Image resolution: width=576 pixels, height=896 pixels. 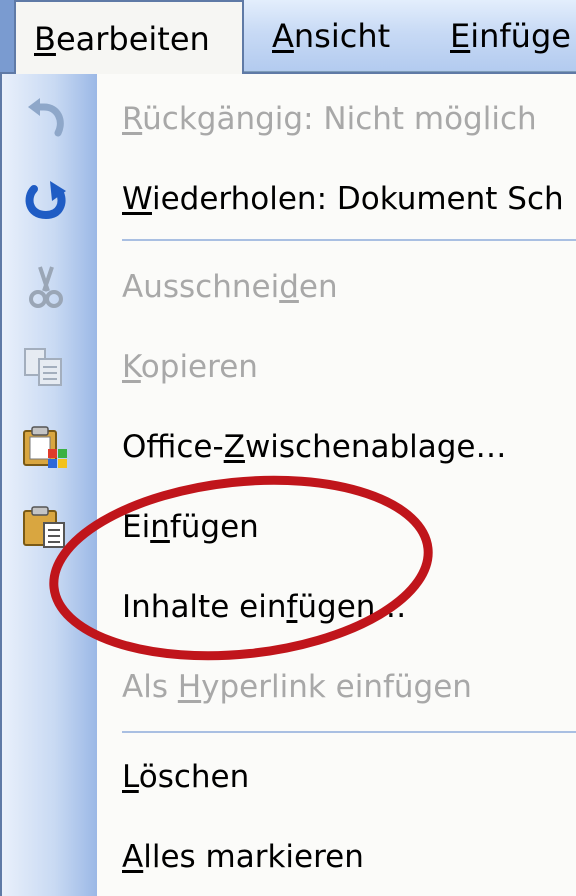 What do you see at coordinates (283, 36) in the screenshot?
I see `menu-ansicht-mnemonic: A` at bounding box center [283, 36].